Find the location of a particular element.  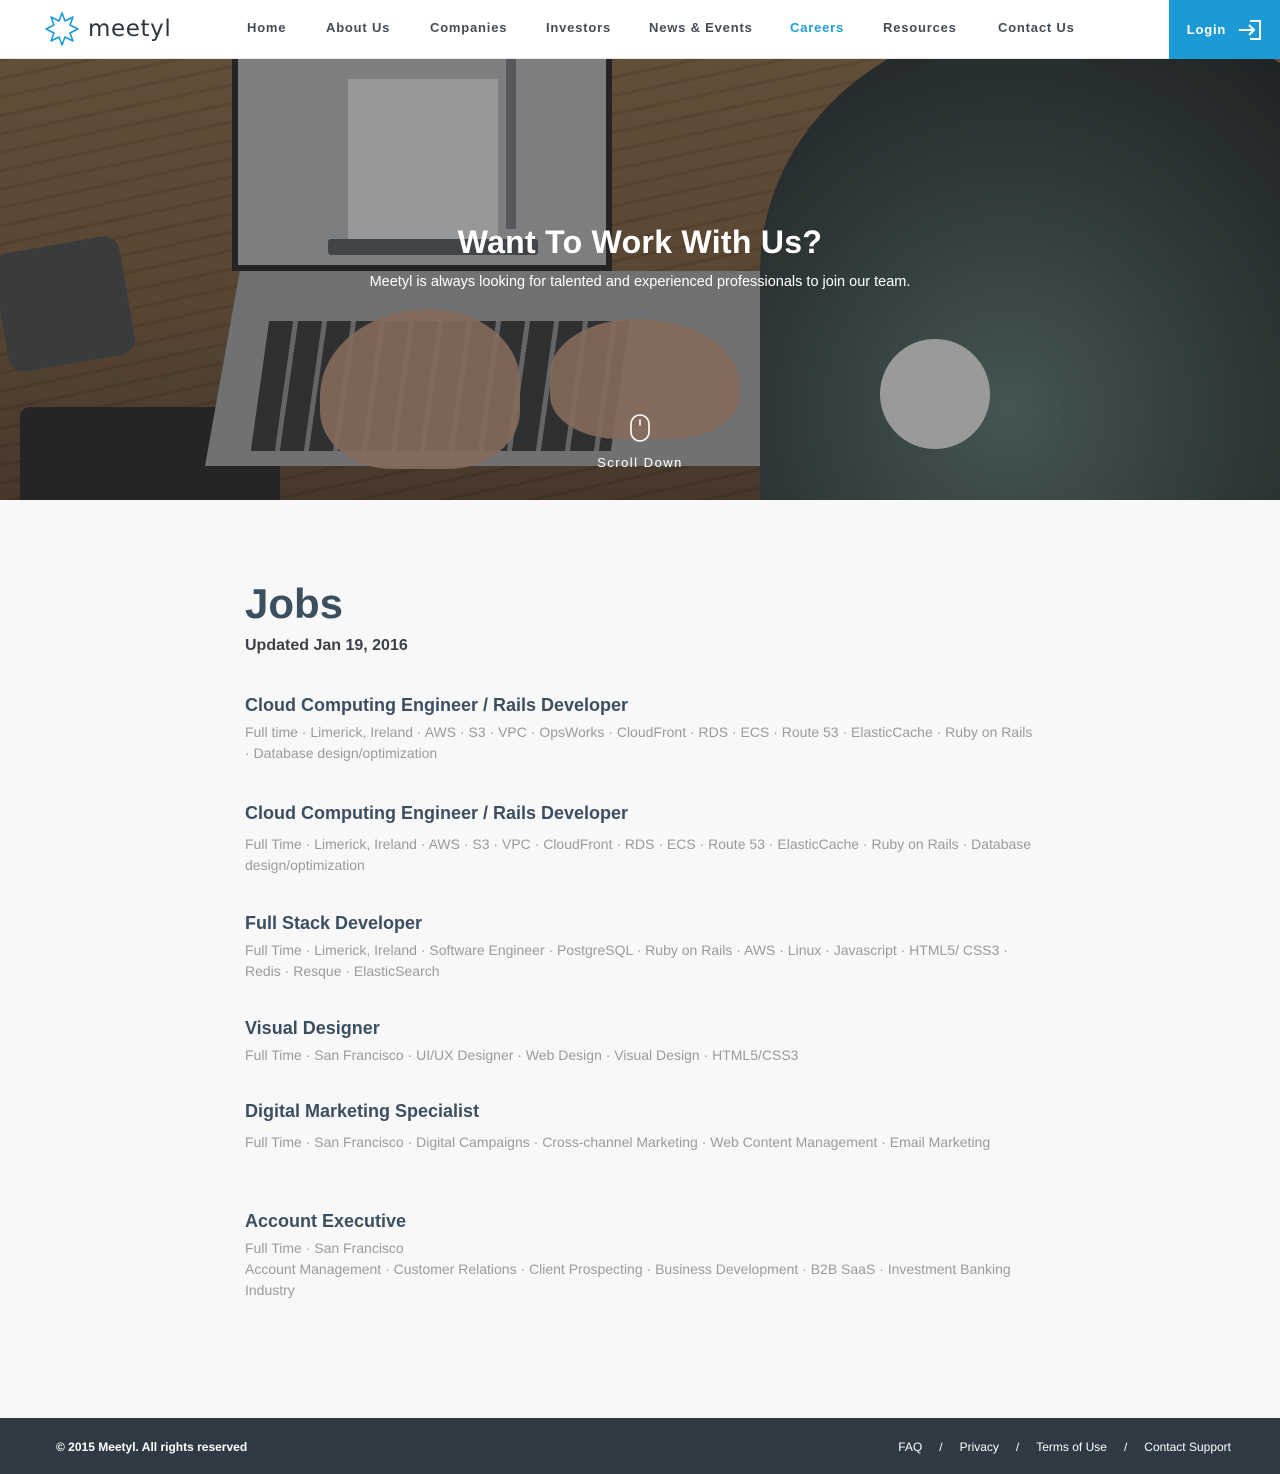

nav-careers: Careers is located at coordinates (817, 27).